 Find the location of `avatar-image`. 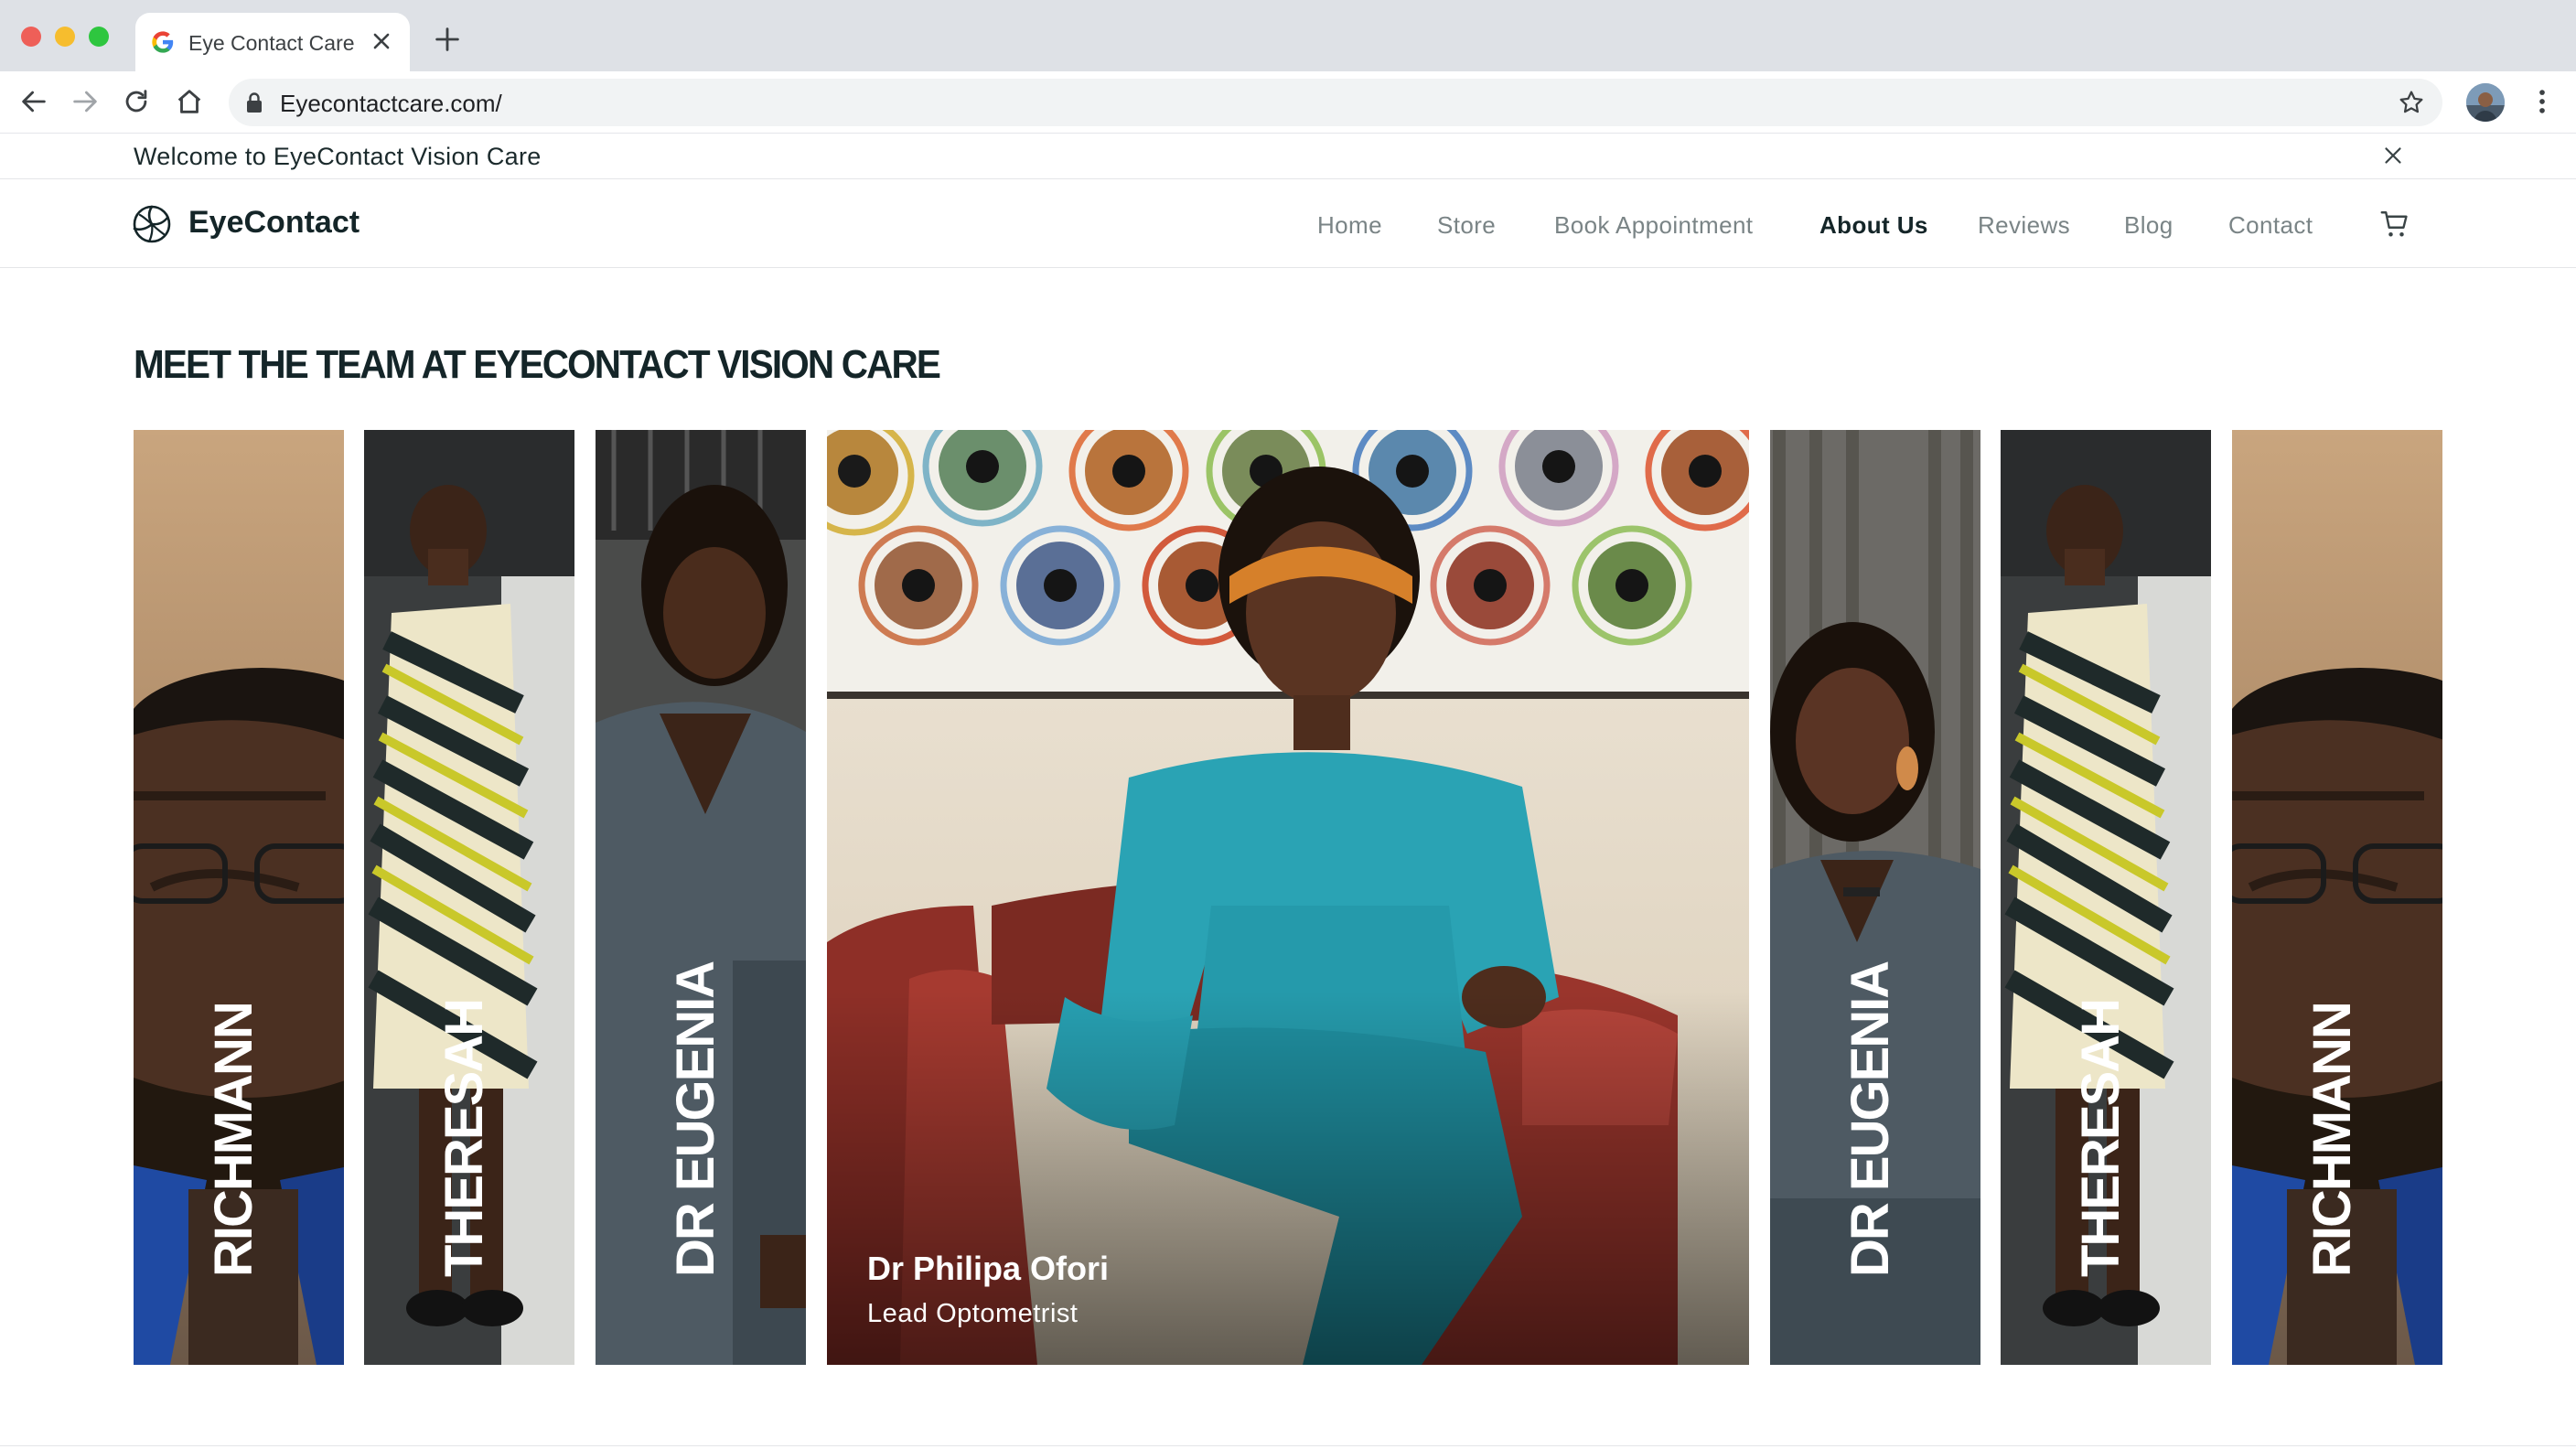

avatar-image is located at coordinates (2486, 103).